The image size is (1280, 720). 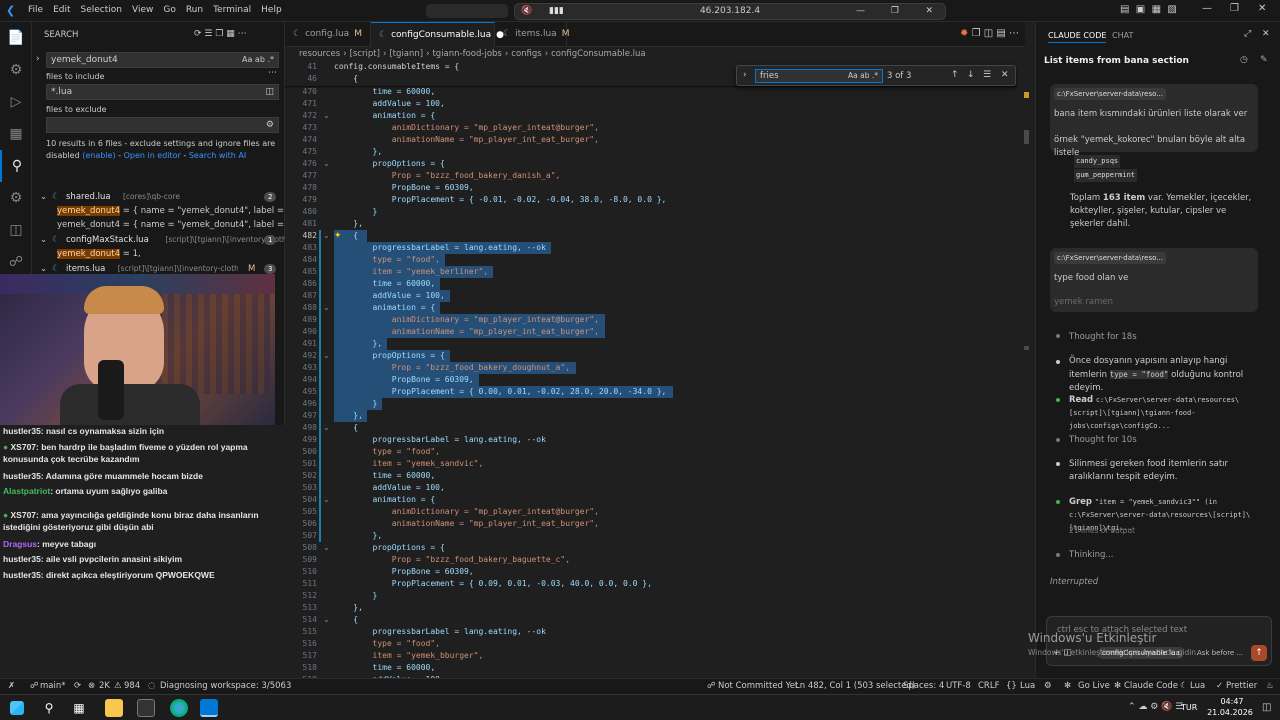 What do you see at coordinates (1234, 8) in the screenshot?
I see `window-maximize-icon: ❐` at bounding box center [1234, 8].